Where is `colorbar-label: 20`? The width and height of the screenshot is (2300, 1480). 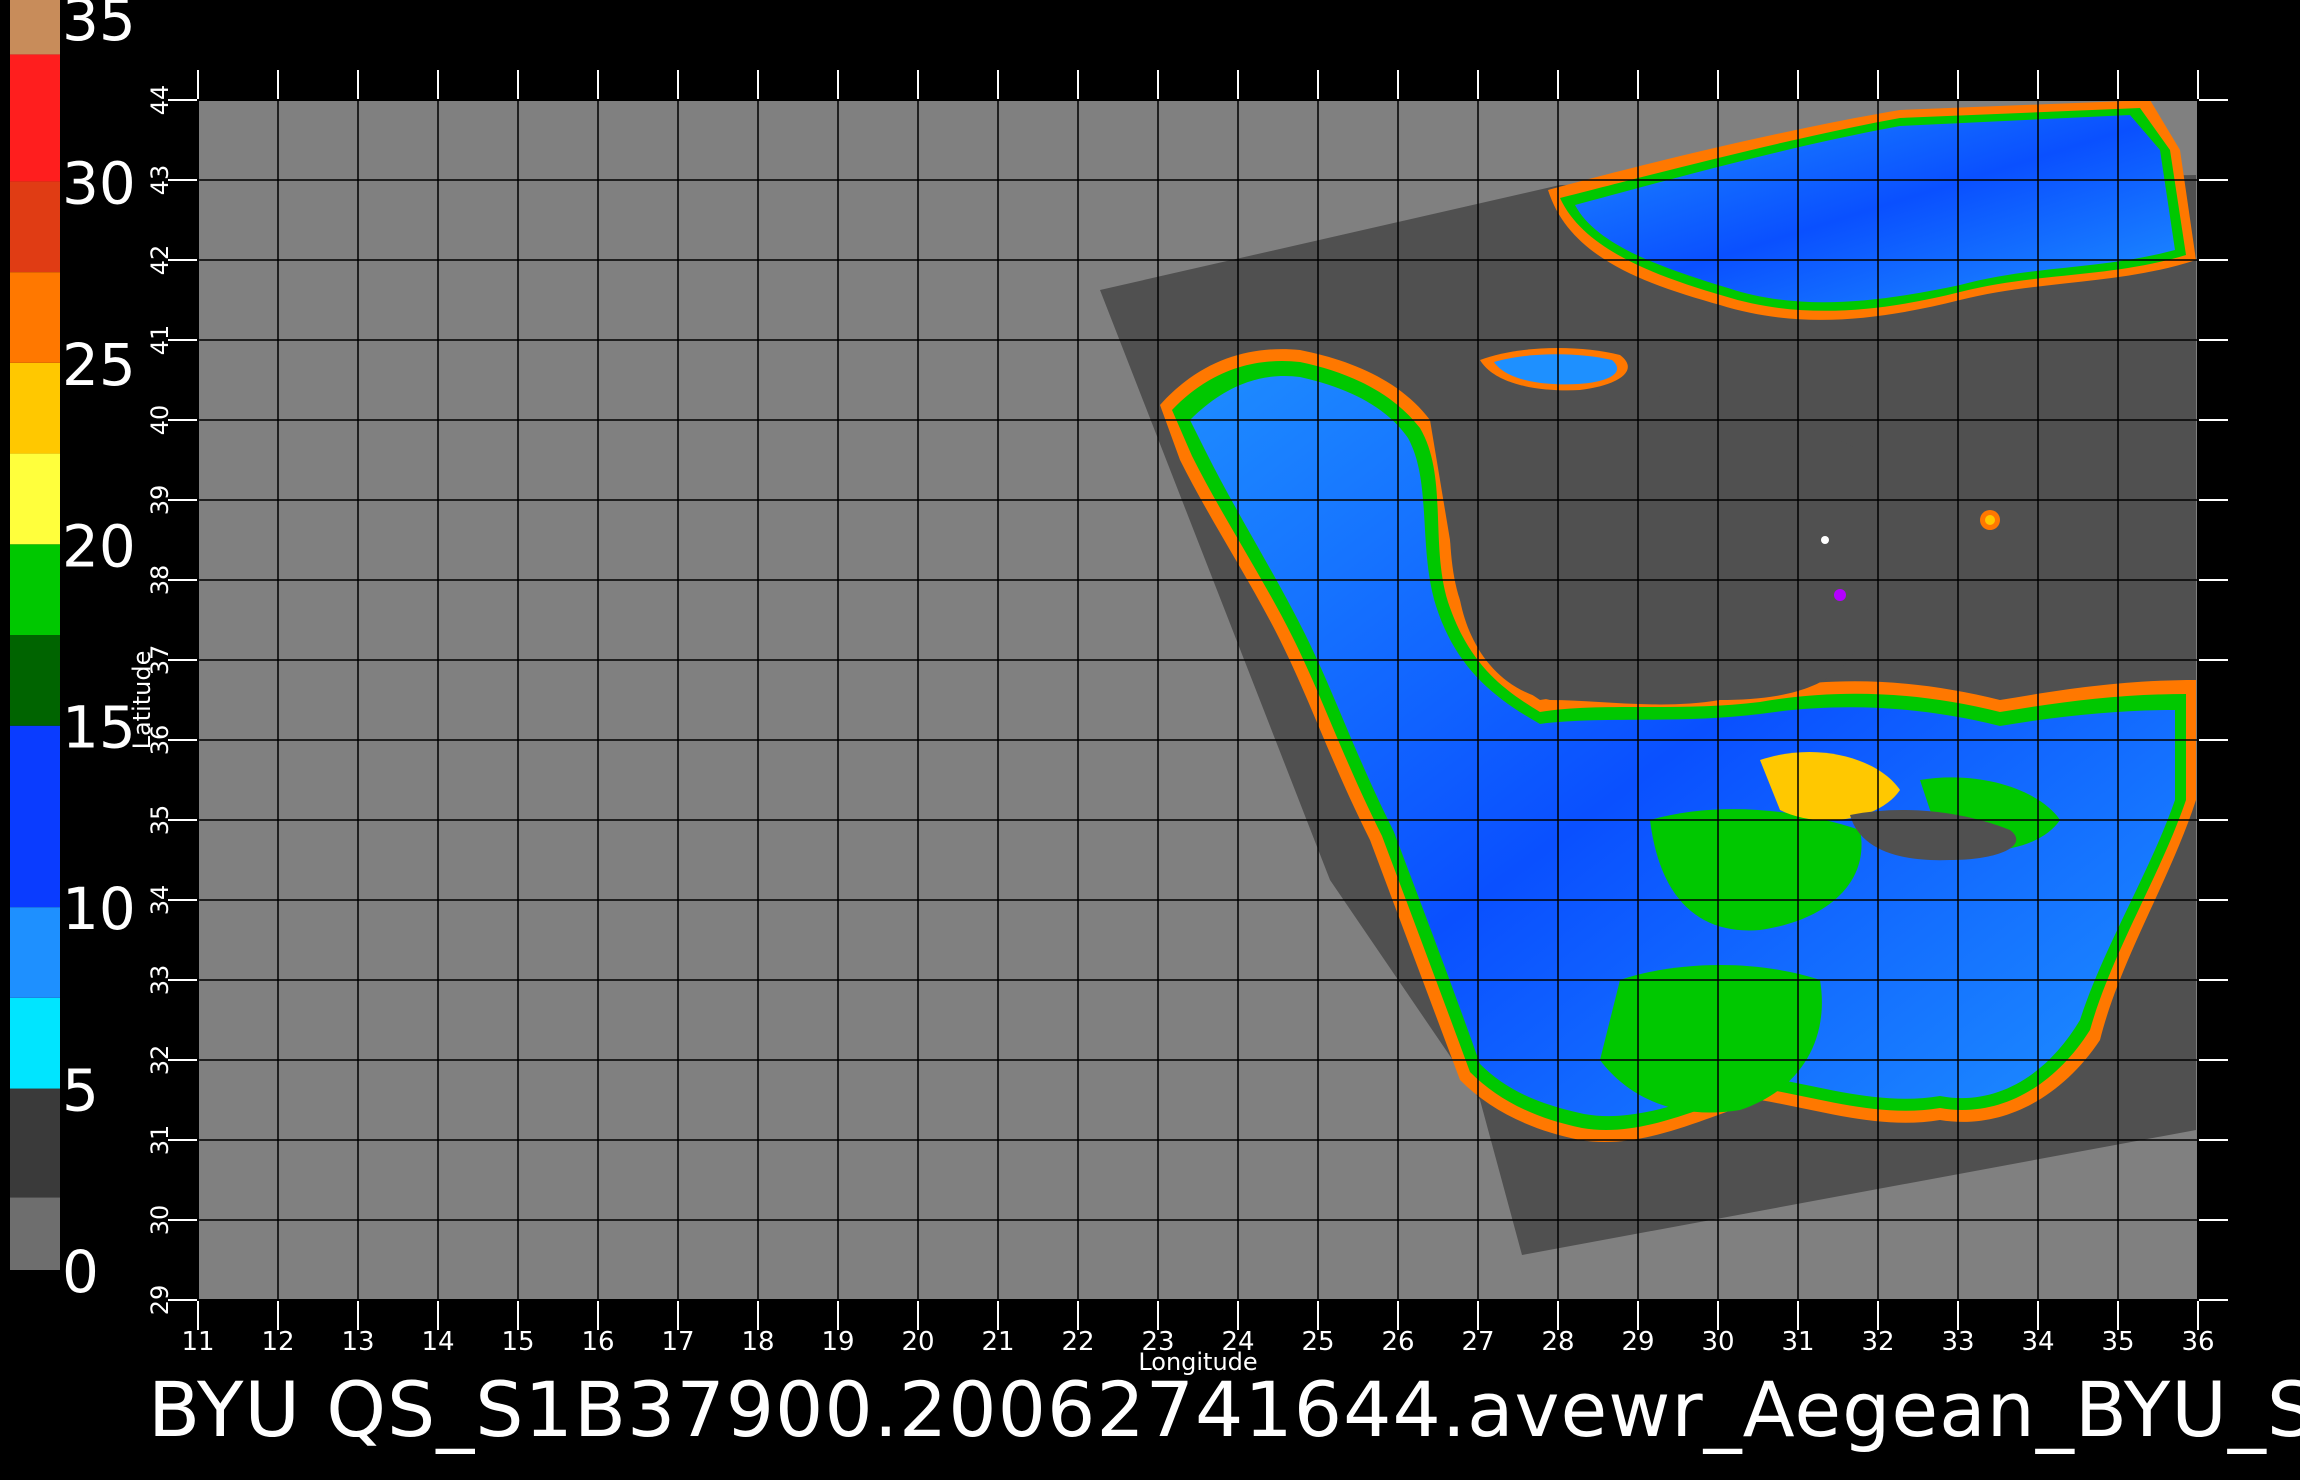 colorbar-label: 20 is located at coordinates (99, 546).